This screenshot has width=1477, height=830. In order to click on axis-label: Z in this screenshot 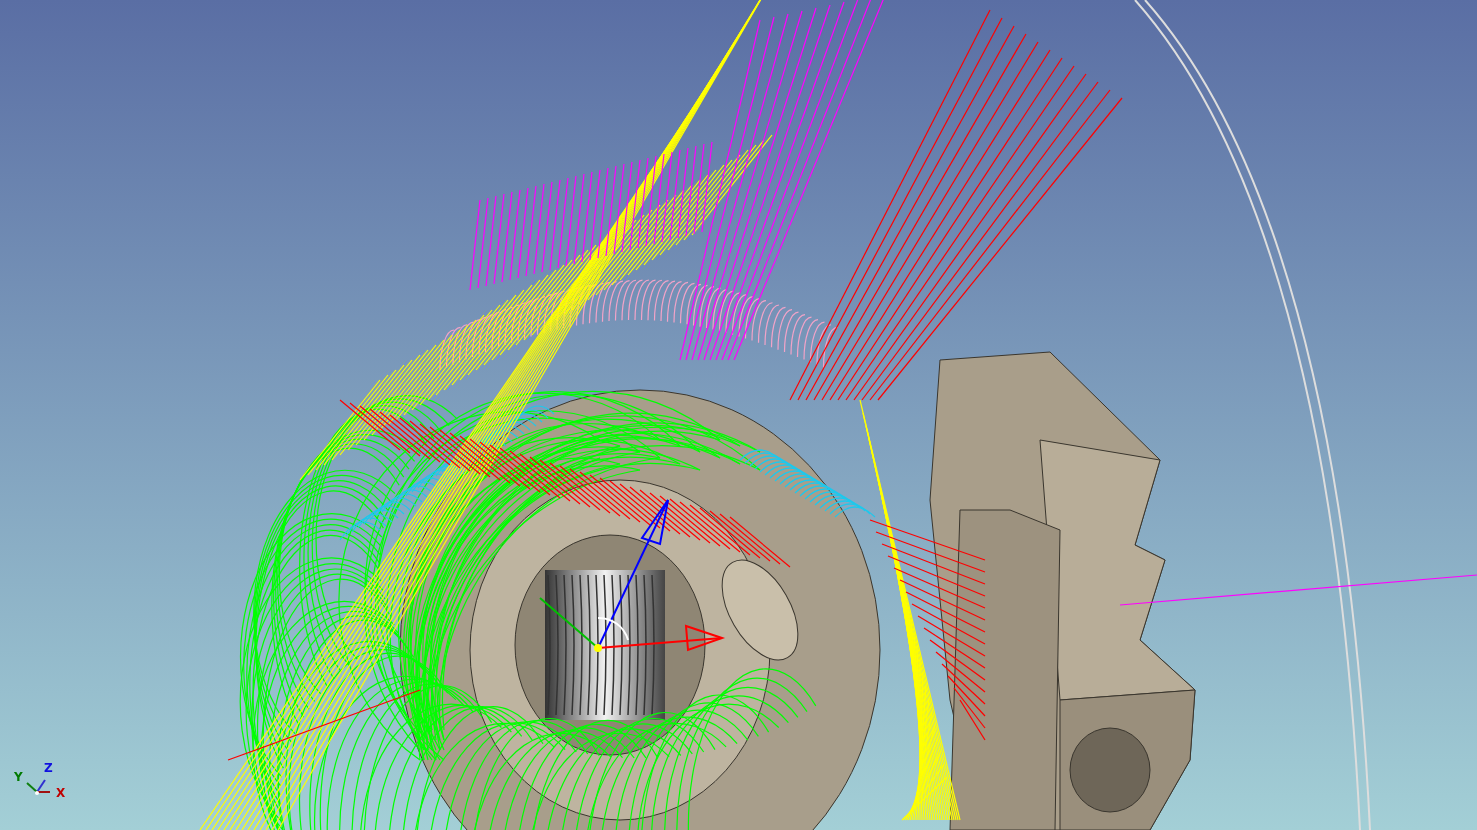, I will do `click(48, 768)`.